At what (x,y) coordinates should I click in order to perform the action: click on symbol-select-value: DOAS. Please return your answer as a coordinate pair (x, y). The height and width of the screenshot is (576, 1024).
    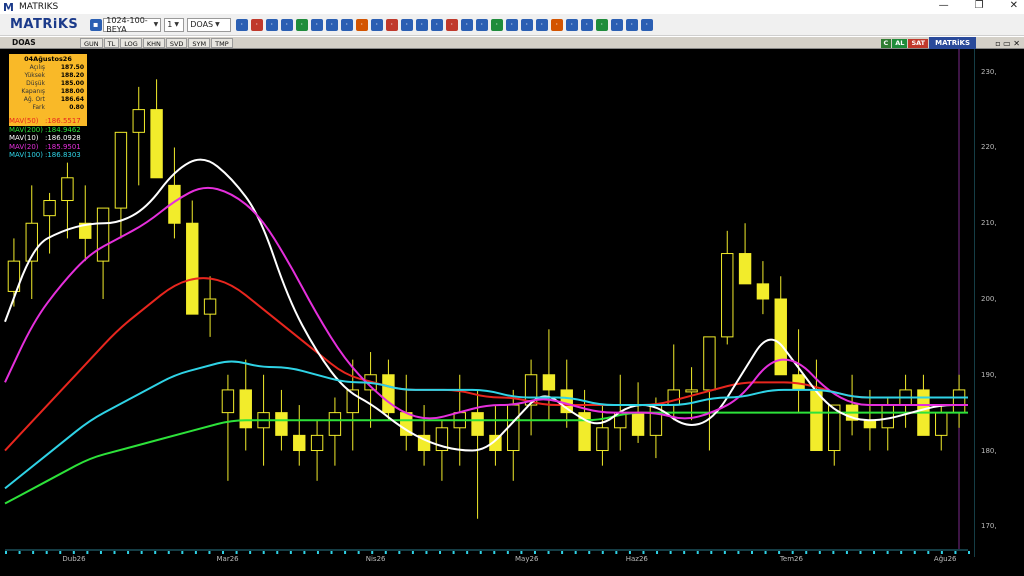
    Looking at the image, I should click on (202, 24).